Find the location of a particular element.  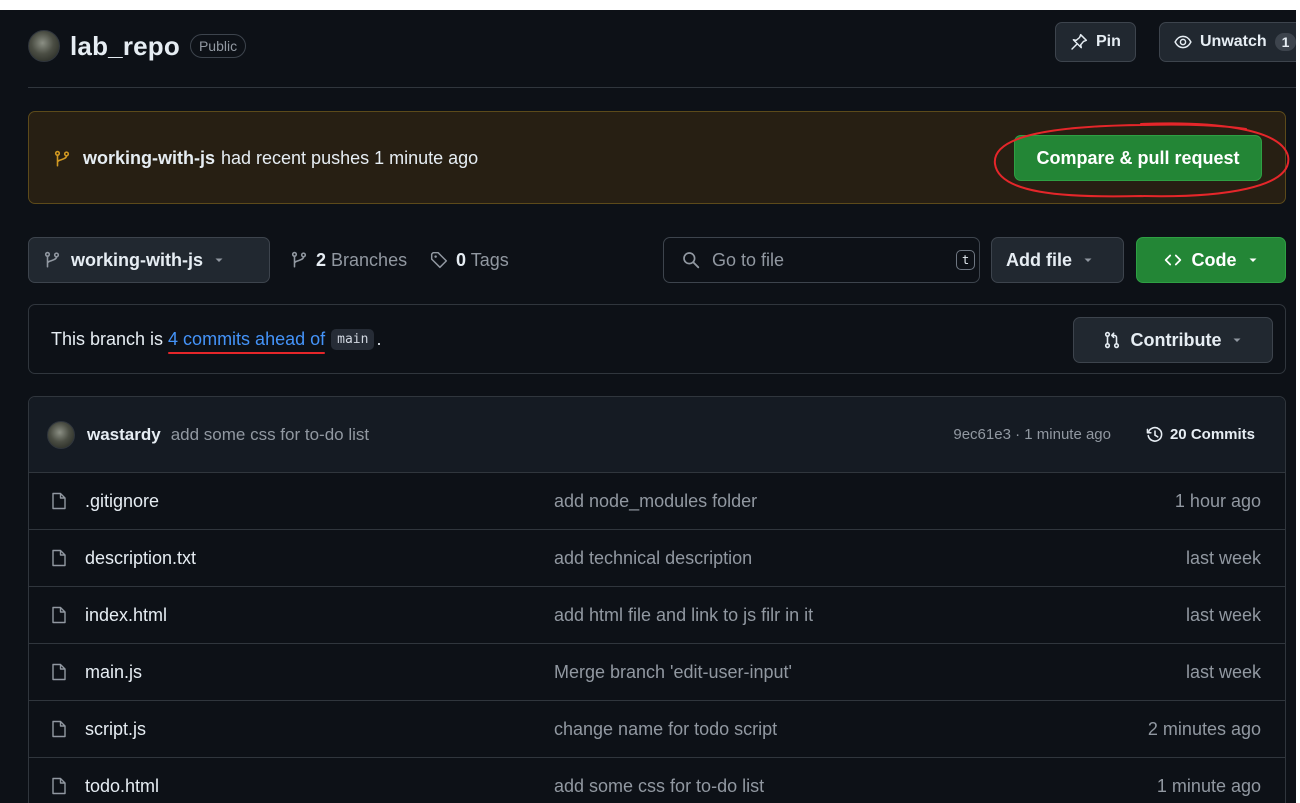

branch-status-suffix: . is located at coordinates (379, 339).